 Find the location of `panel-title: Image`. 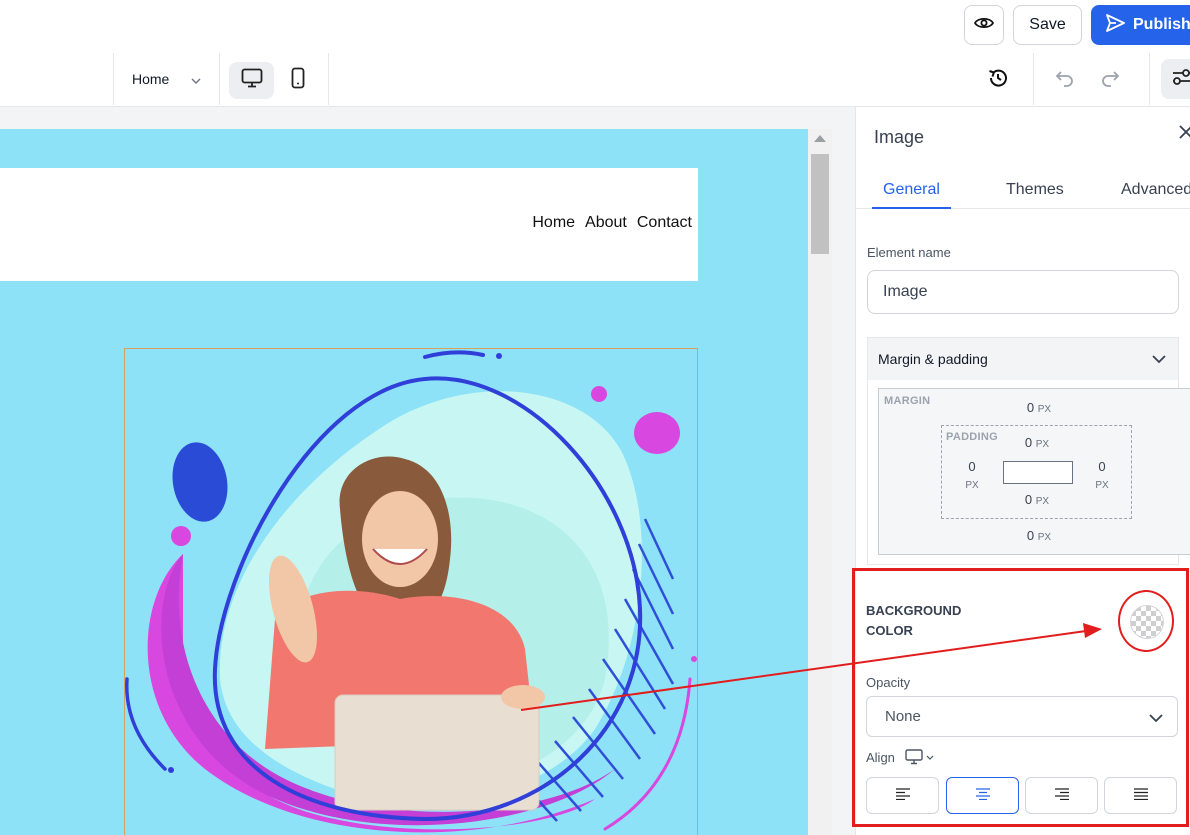

panel-title: Image is located at coordinates (899, 137).